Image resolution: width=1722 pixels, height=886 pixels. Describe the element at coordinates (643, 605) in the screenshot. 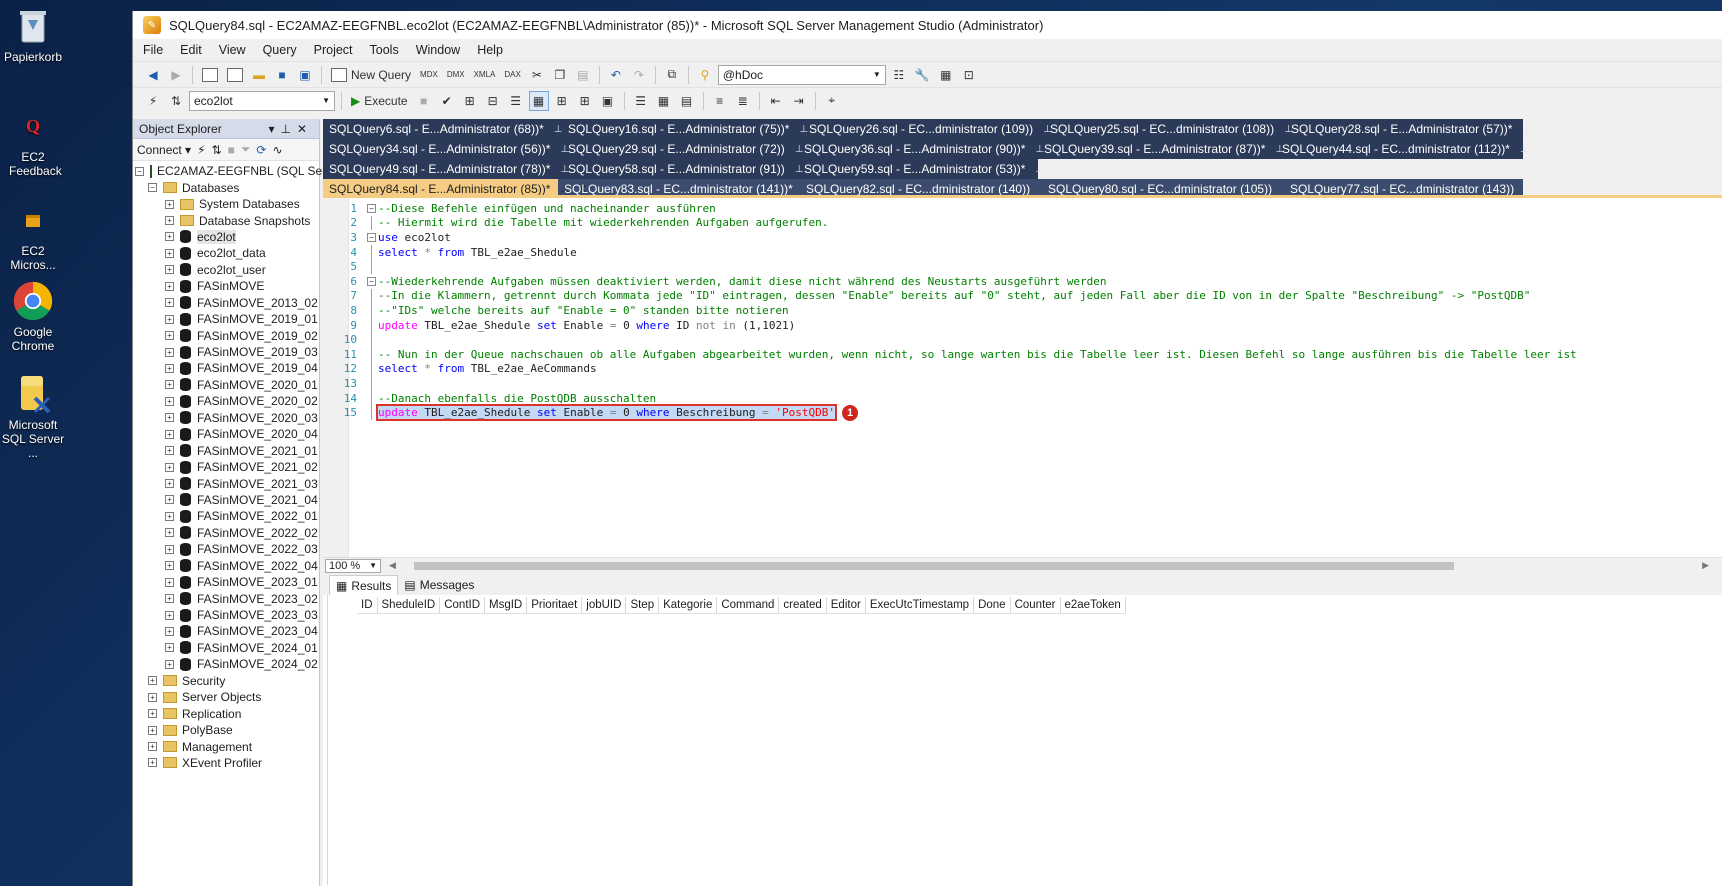

I see `column-header: Step` at that location.